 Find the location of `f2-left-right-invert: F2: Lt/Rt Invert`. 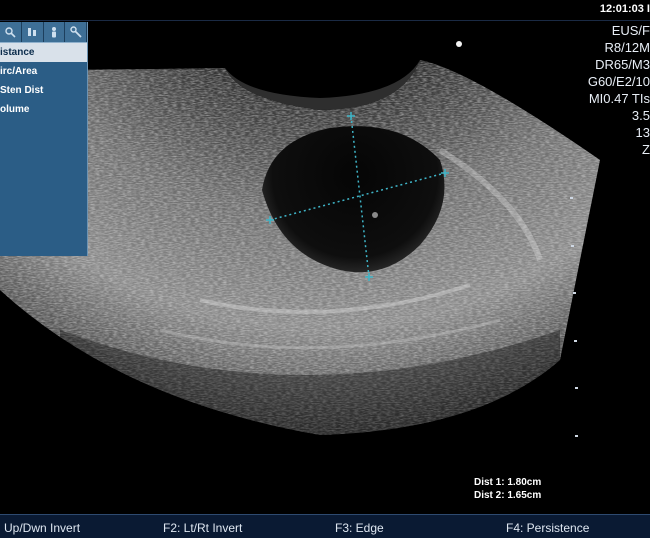

f2-left-right-invert: F2: Lt/Rt Invert is located at coordinates (202, 528).